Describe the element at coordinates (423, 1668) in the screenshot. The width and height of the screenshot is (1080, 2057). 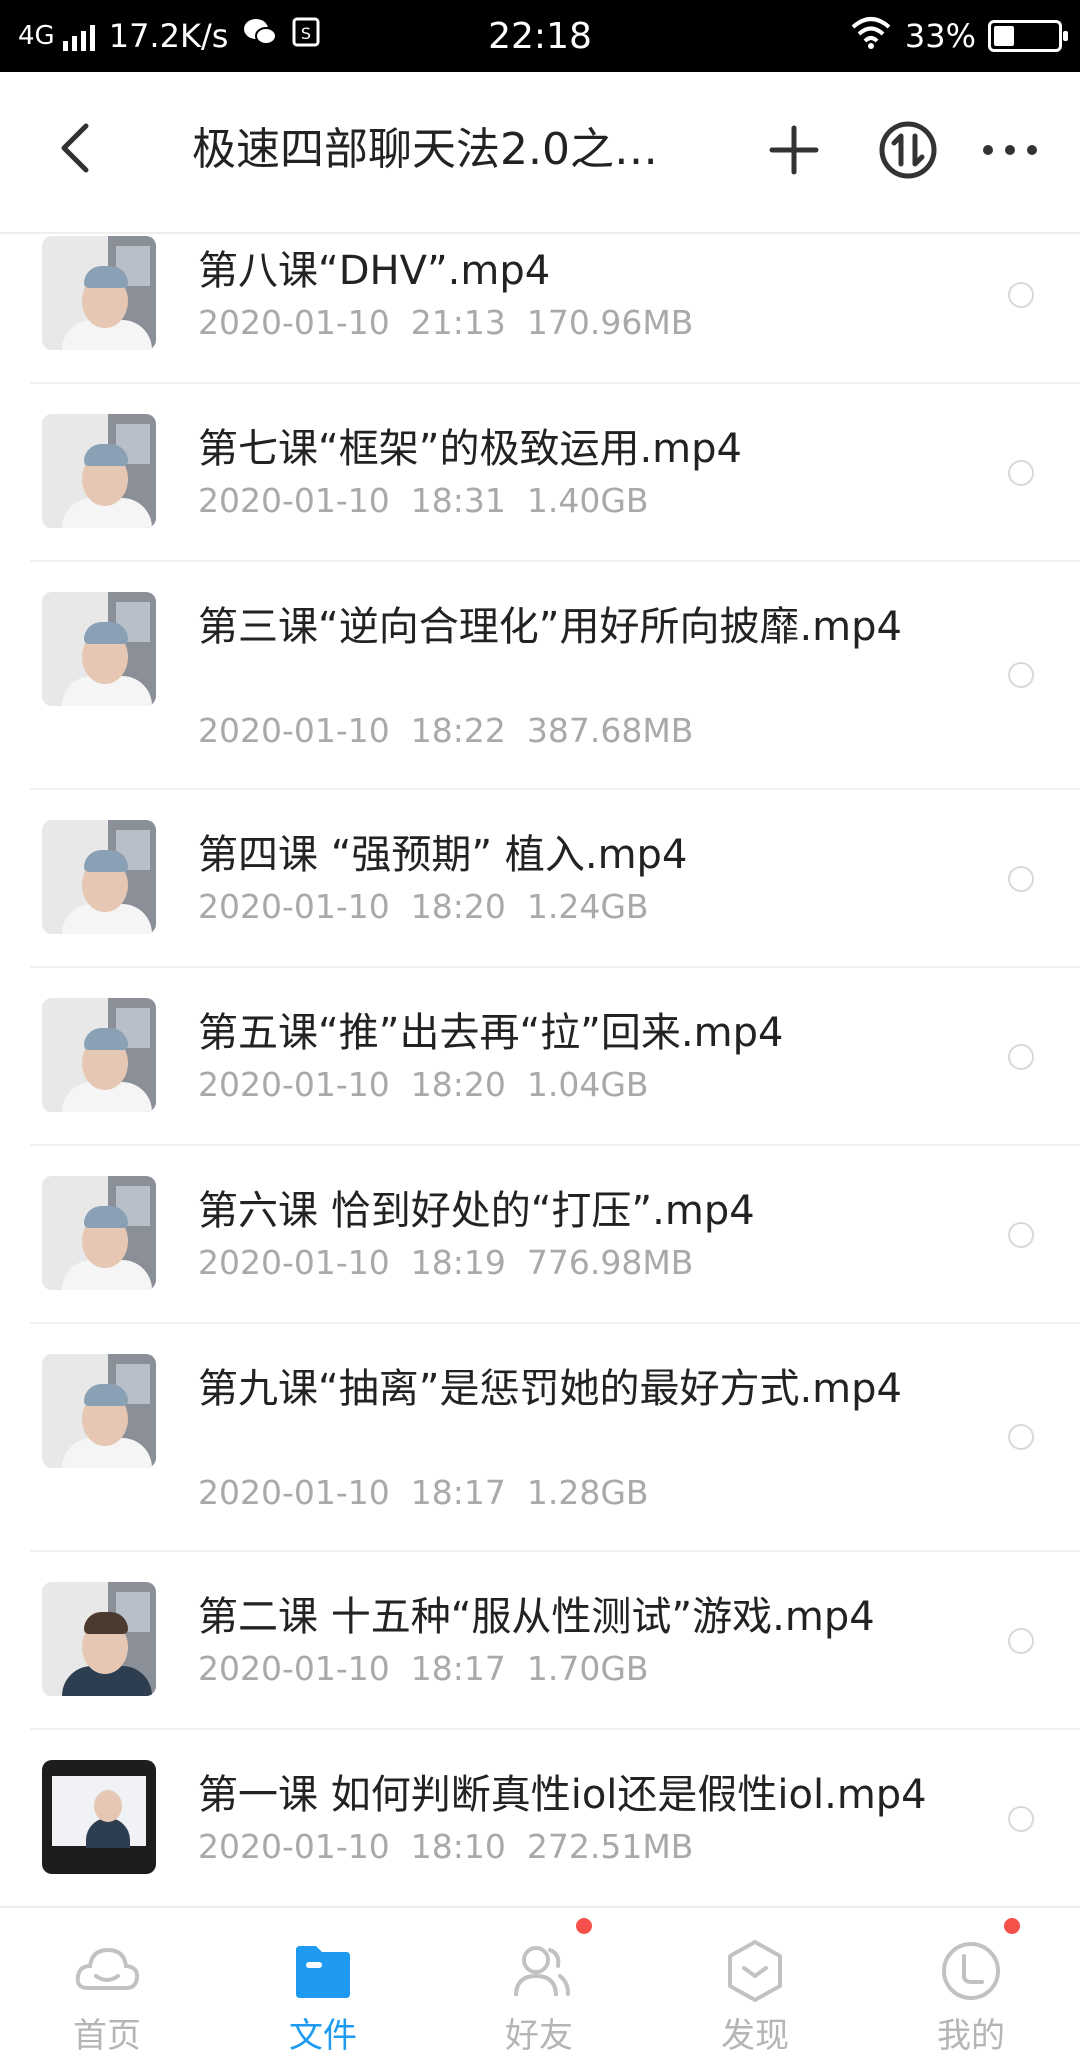
I see `file-meta: 2020-01-10 18:17 1.70GB` at that location.